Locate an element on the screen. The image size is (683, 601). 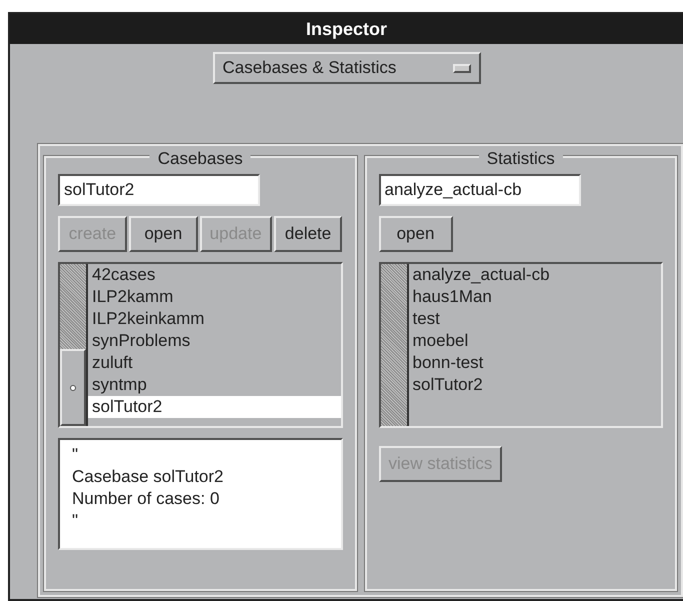
view-dropdown: Casebases & Statistics is located at coordinates (346, 68).